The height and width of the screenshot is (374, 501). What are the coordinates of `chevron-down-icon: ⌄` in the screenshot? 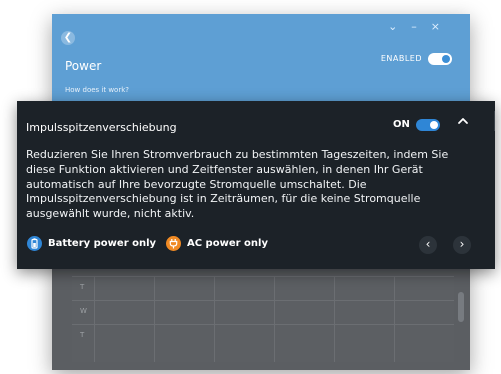 It's located at (399, 26).